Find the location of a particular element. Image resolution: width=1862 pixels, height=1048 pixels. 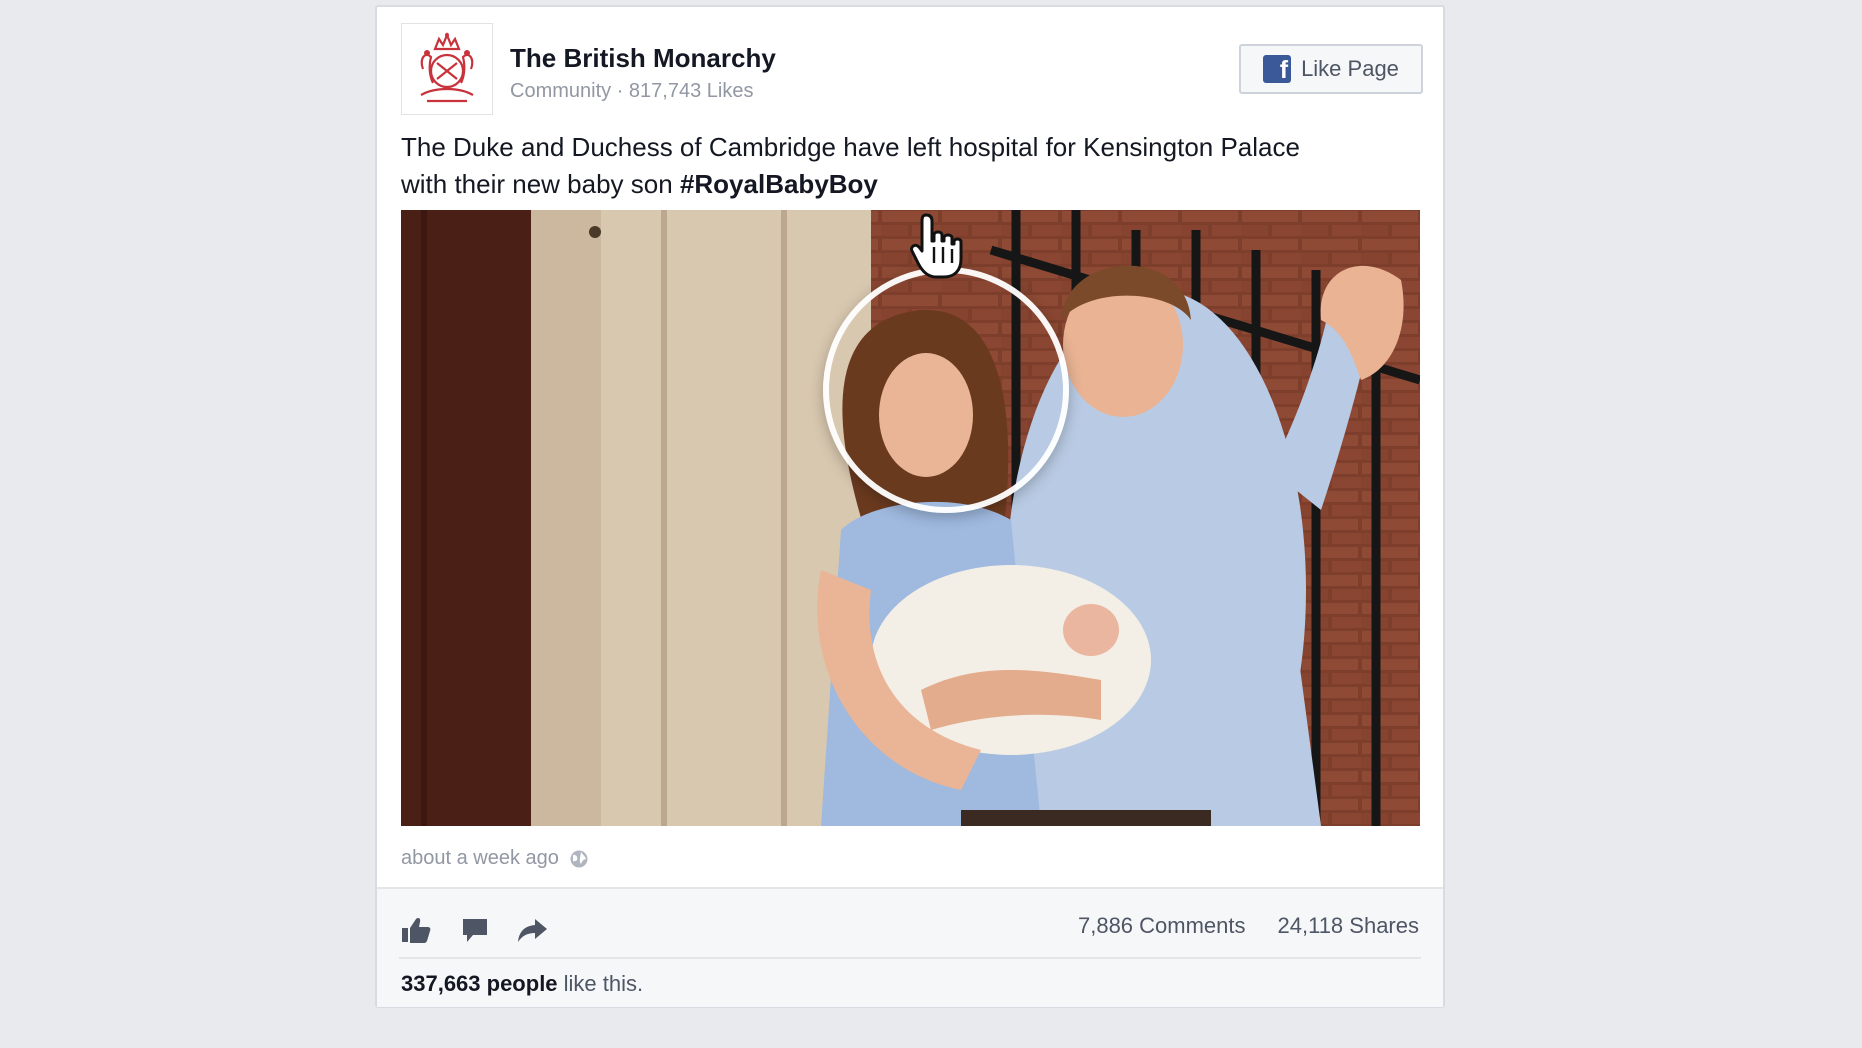

likes-summary: 337,663 people like this. is located at coordinates (522, 984).